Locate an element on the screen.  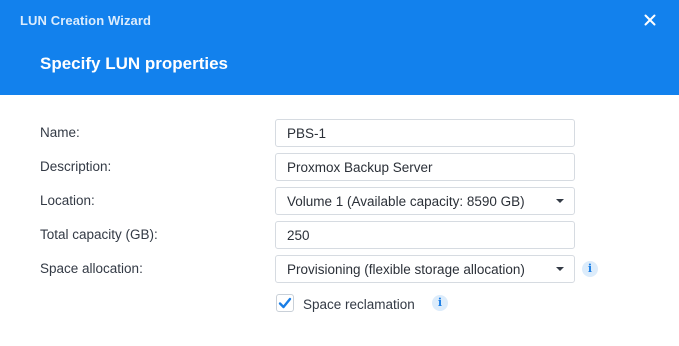
description-field is located at coordinates (425, 167).